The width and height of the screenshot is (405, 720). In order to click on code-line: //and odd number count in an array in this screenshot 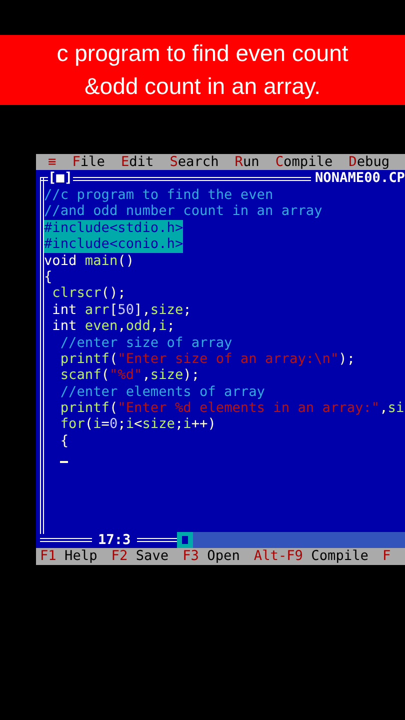, I will do `click(183, 211)`.